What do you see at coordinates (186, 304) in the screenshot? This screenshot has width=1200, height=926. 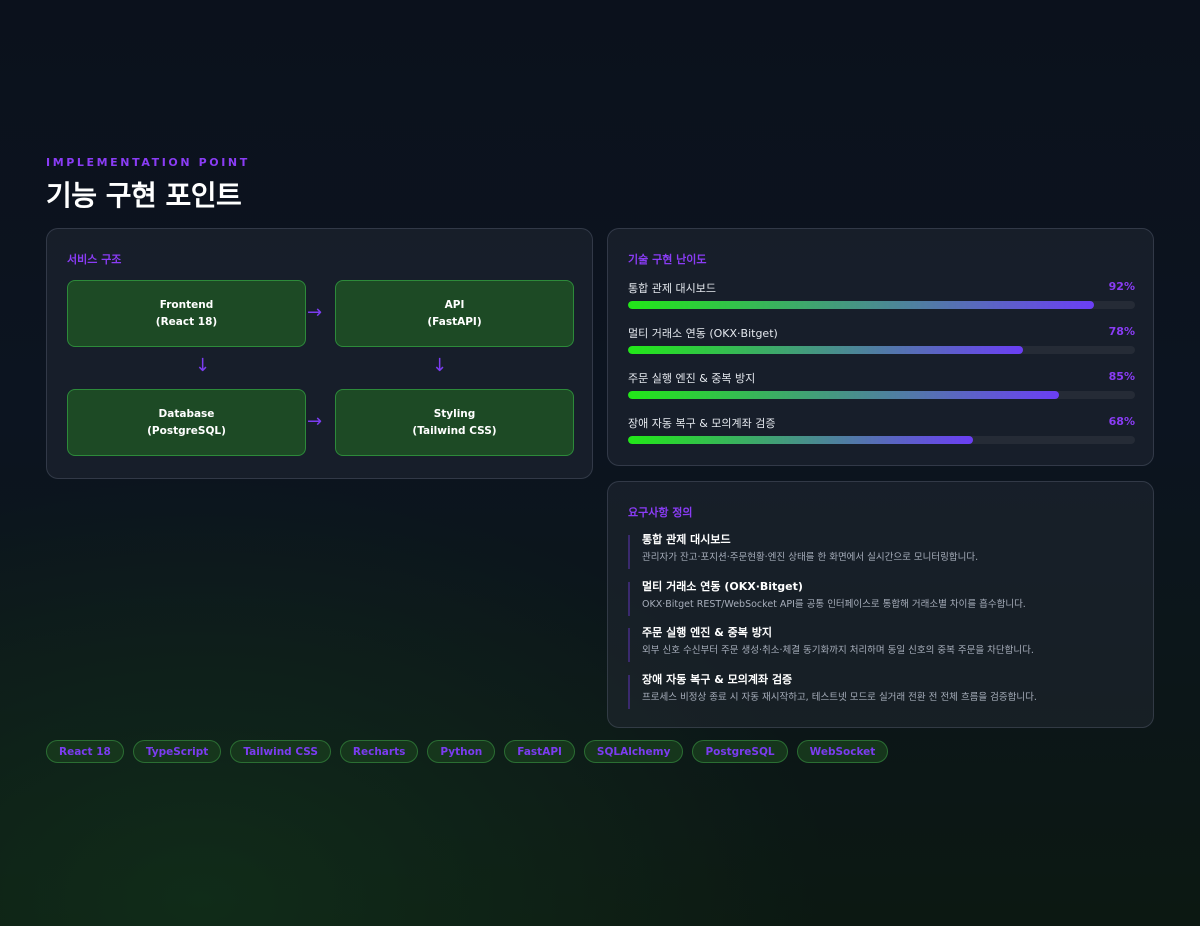 I see `node-frontend-name: Frontend` at bounding box center [186, 304].